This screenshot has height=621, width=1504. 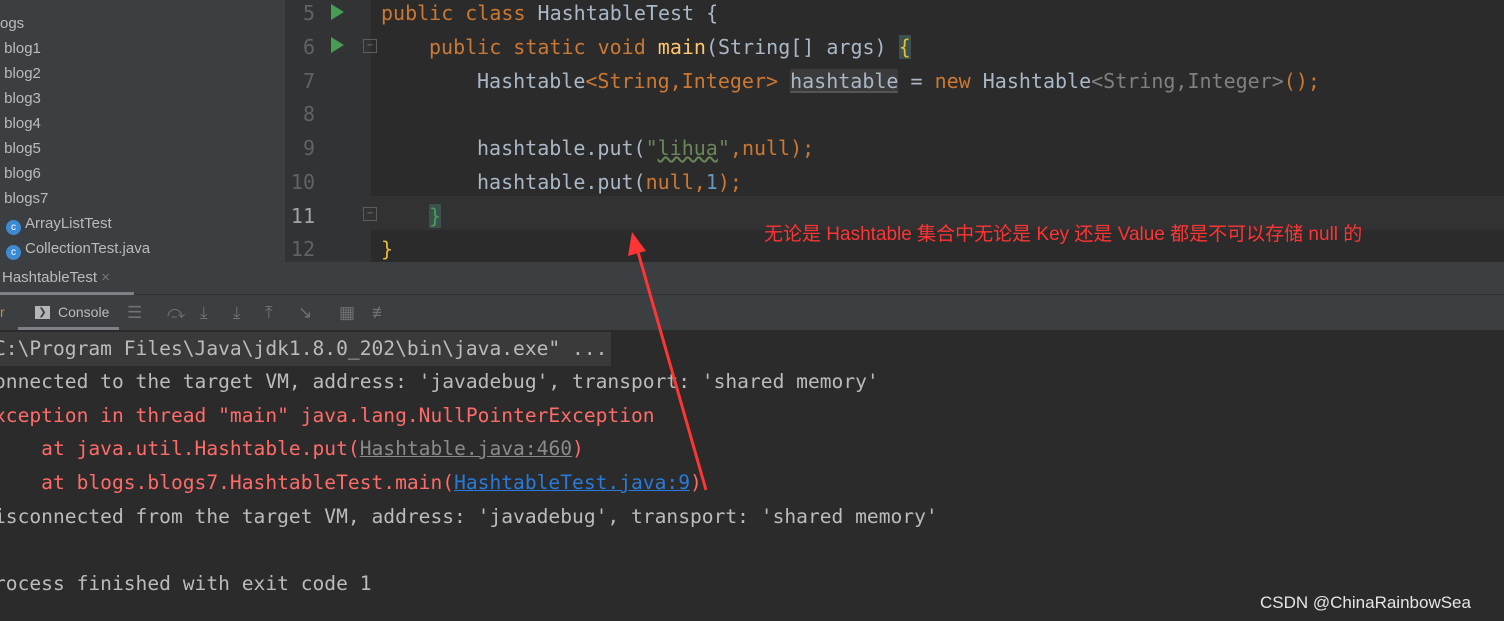 I want to click on annotation-arrow, so click(x=668, y=361).